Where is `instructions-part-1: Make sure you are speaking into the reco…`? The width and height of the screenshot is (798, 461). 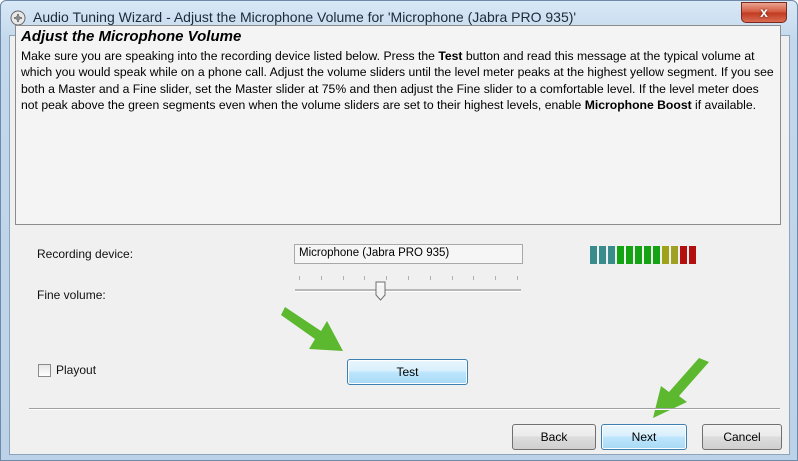 instructions-part-1: Make sure you are speaking into the reco… is located at coordinates (230, 56).